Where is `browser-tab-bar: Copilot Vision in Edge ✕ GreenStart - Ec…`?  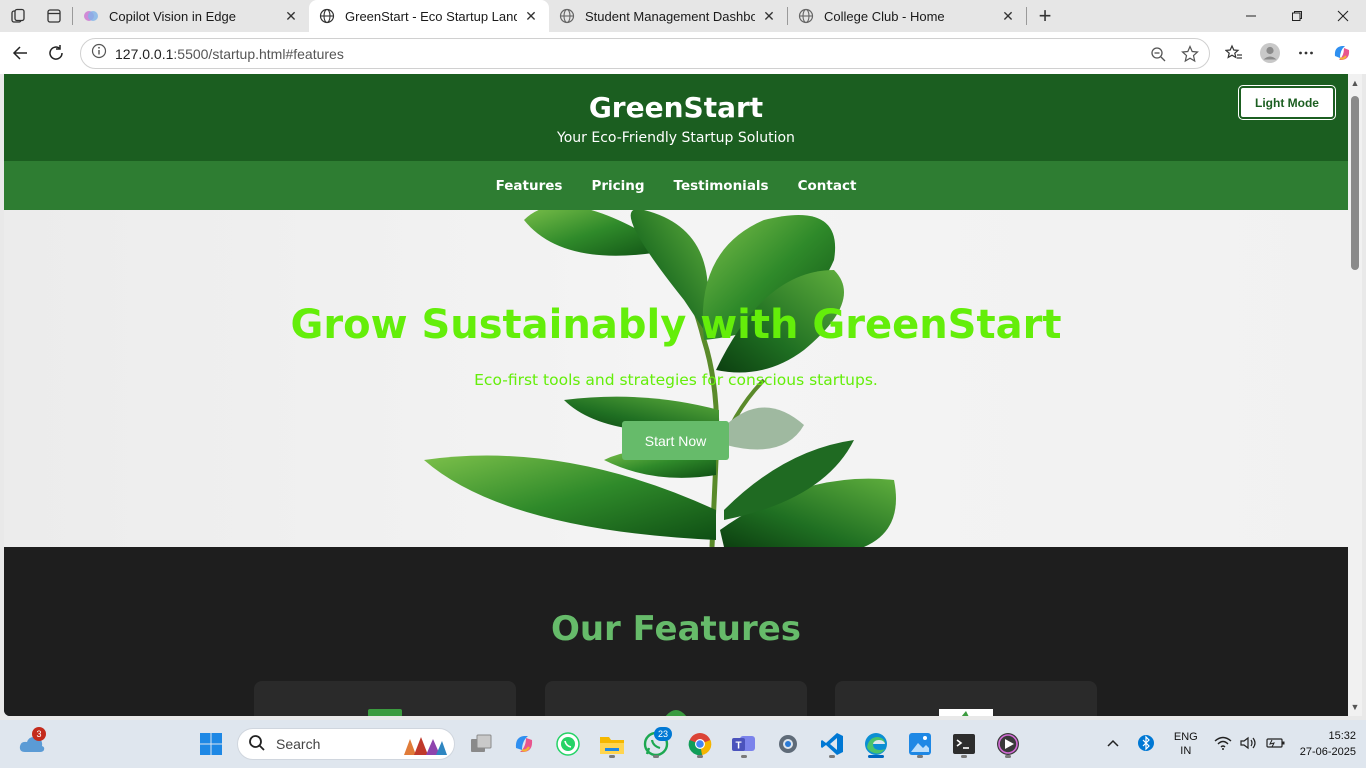
browser-tab-bar: Copilot Vision in Edge ✕ GreenStart - Ec… is located at coordinates (683, 16).